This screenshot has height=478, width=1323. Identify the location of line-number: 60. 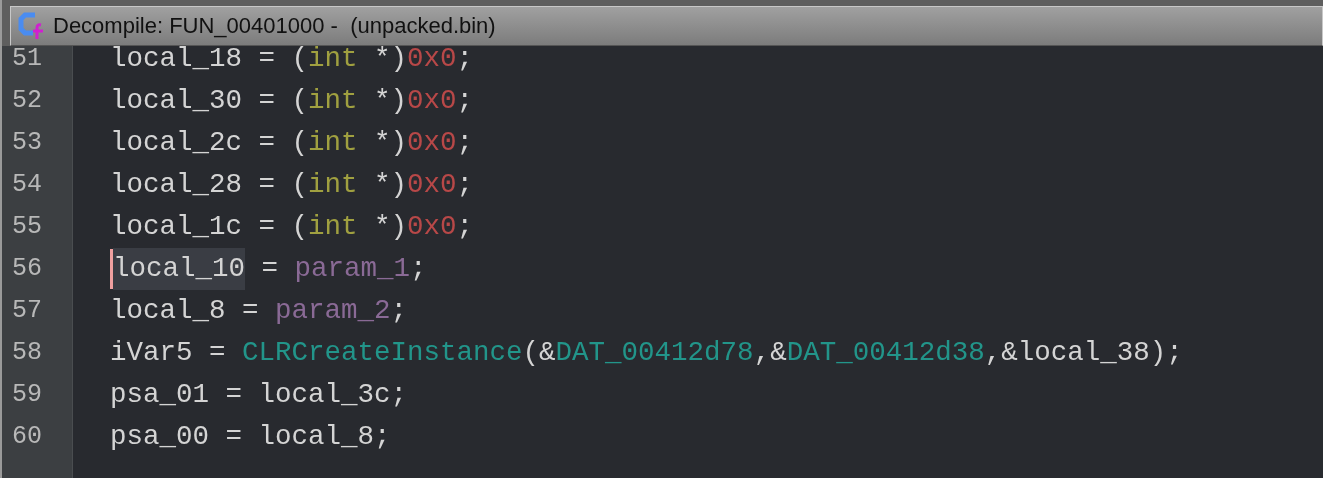
(27, 436).